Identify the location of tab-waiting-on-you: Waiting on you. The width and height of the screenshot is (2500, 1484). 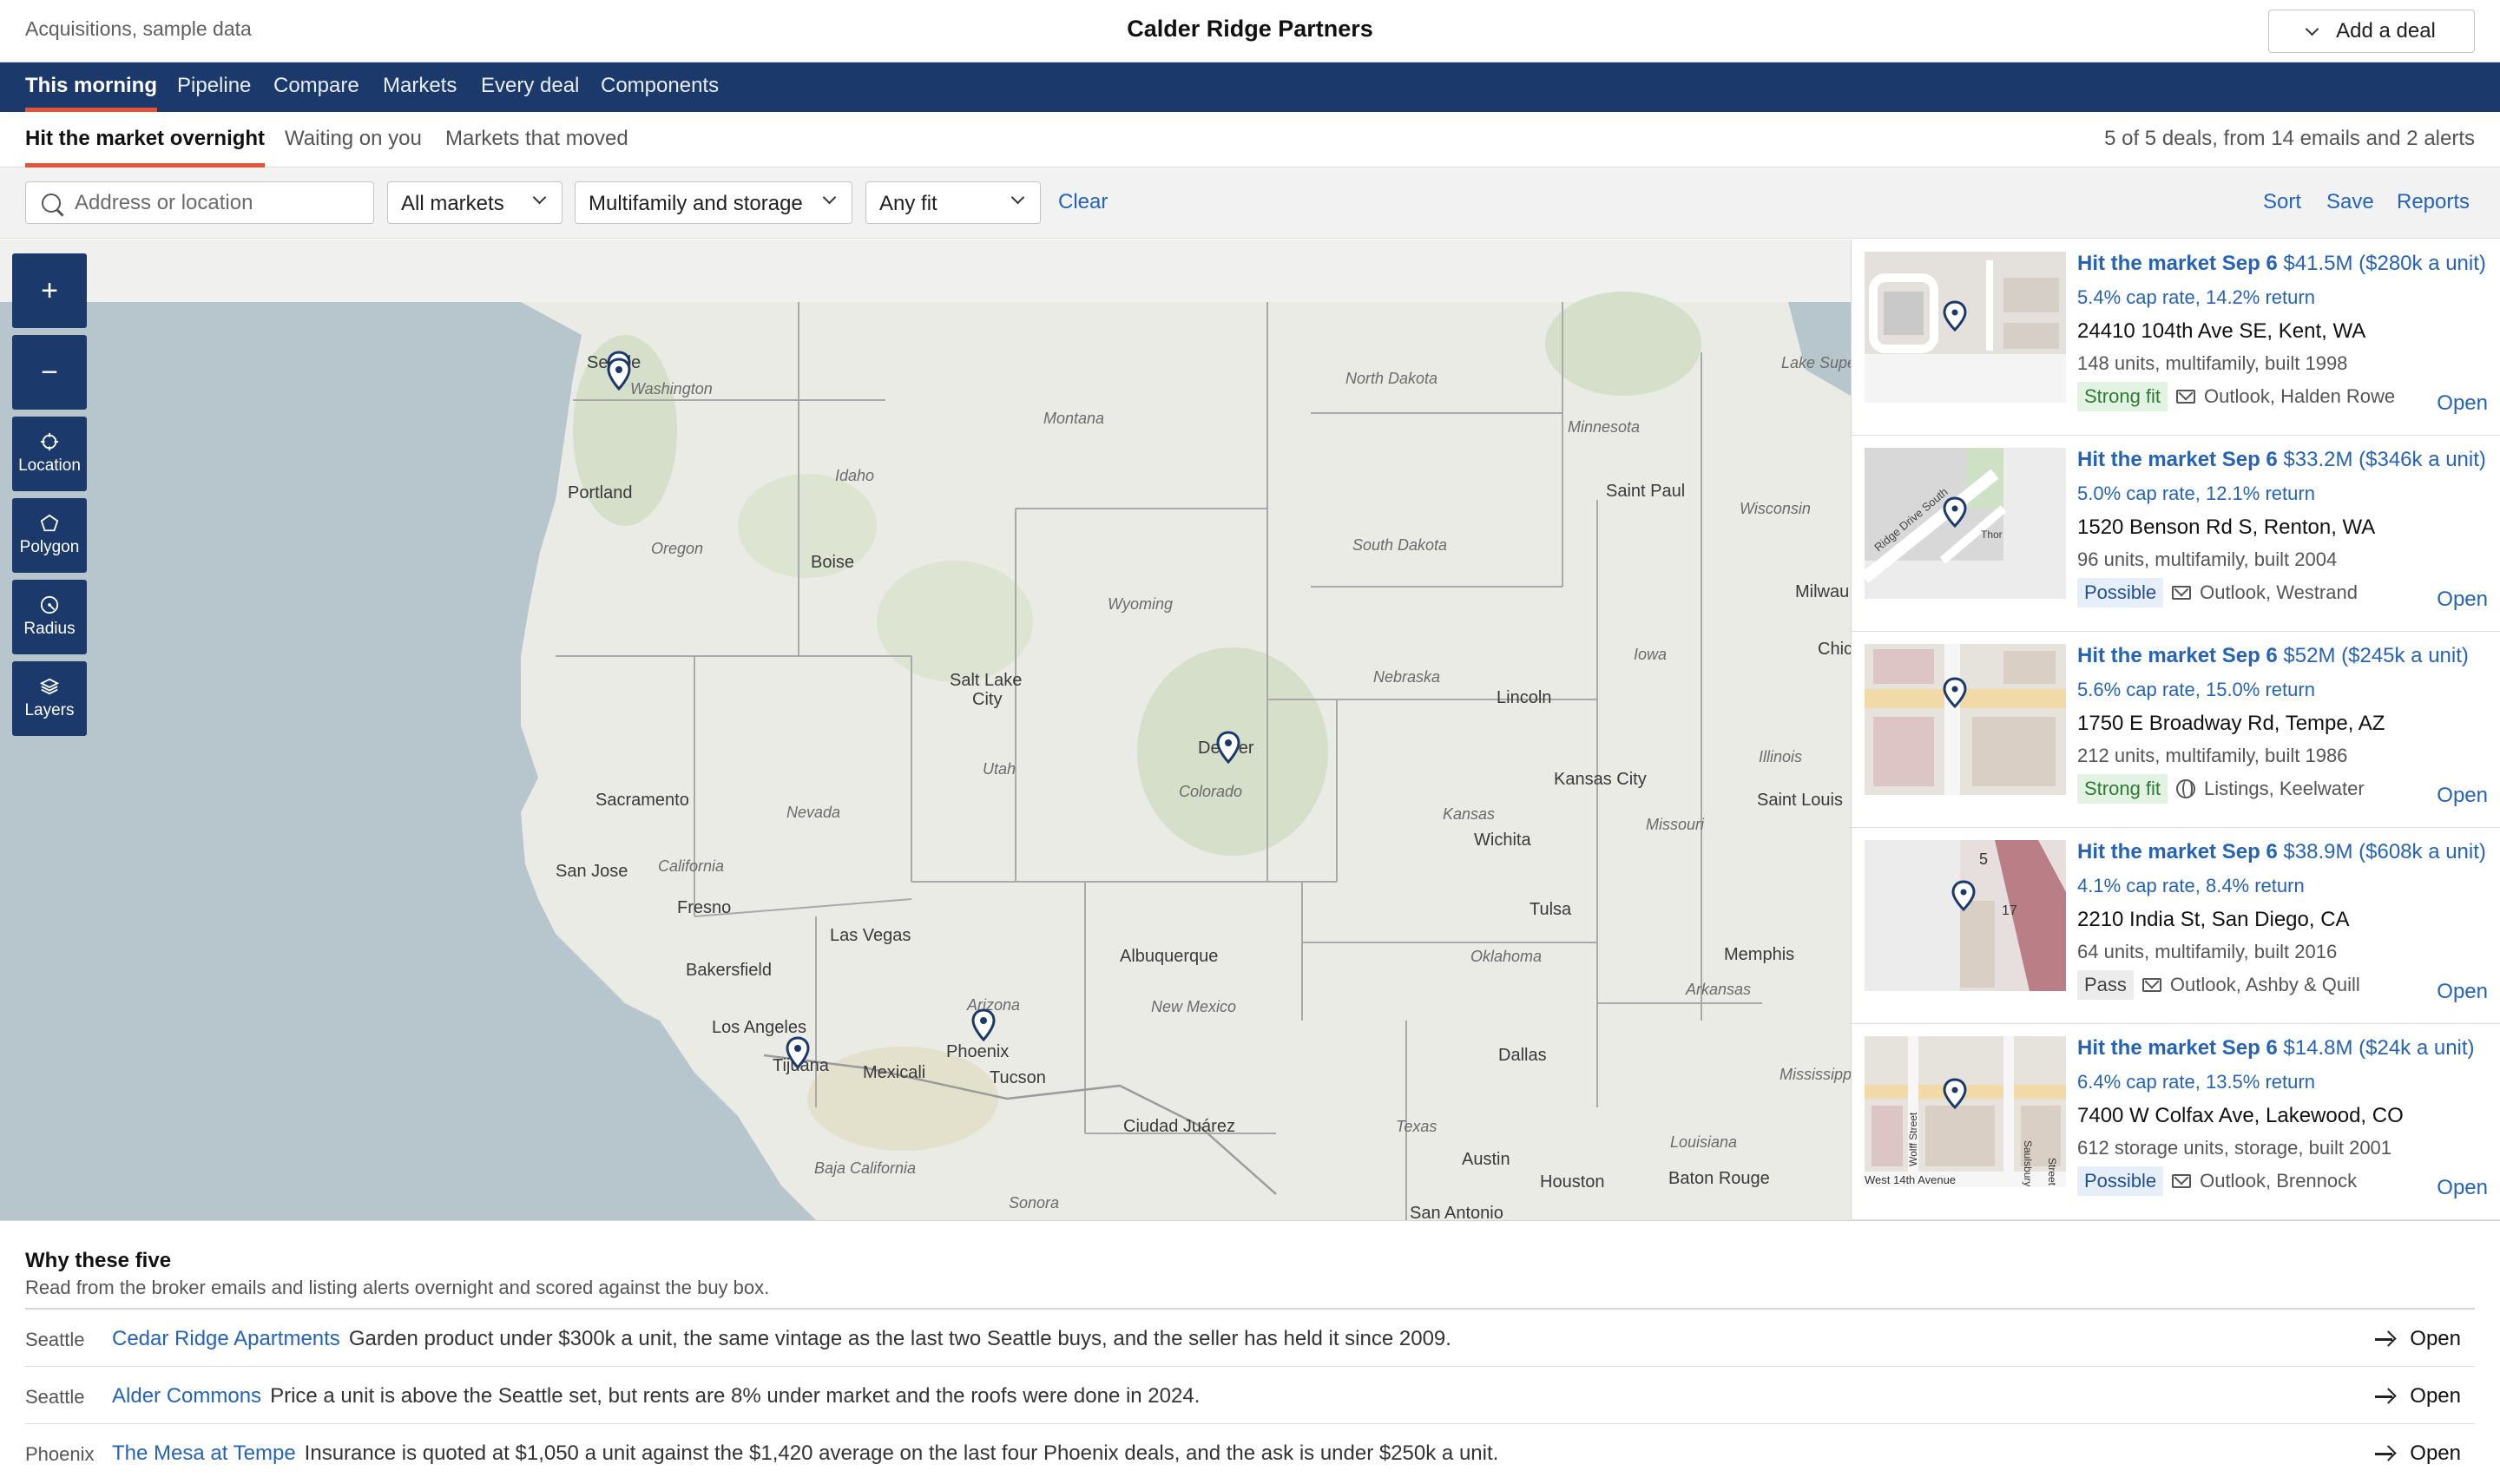
(353, 147).